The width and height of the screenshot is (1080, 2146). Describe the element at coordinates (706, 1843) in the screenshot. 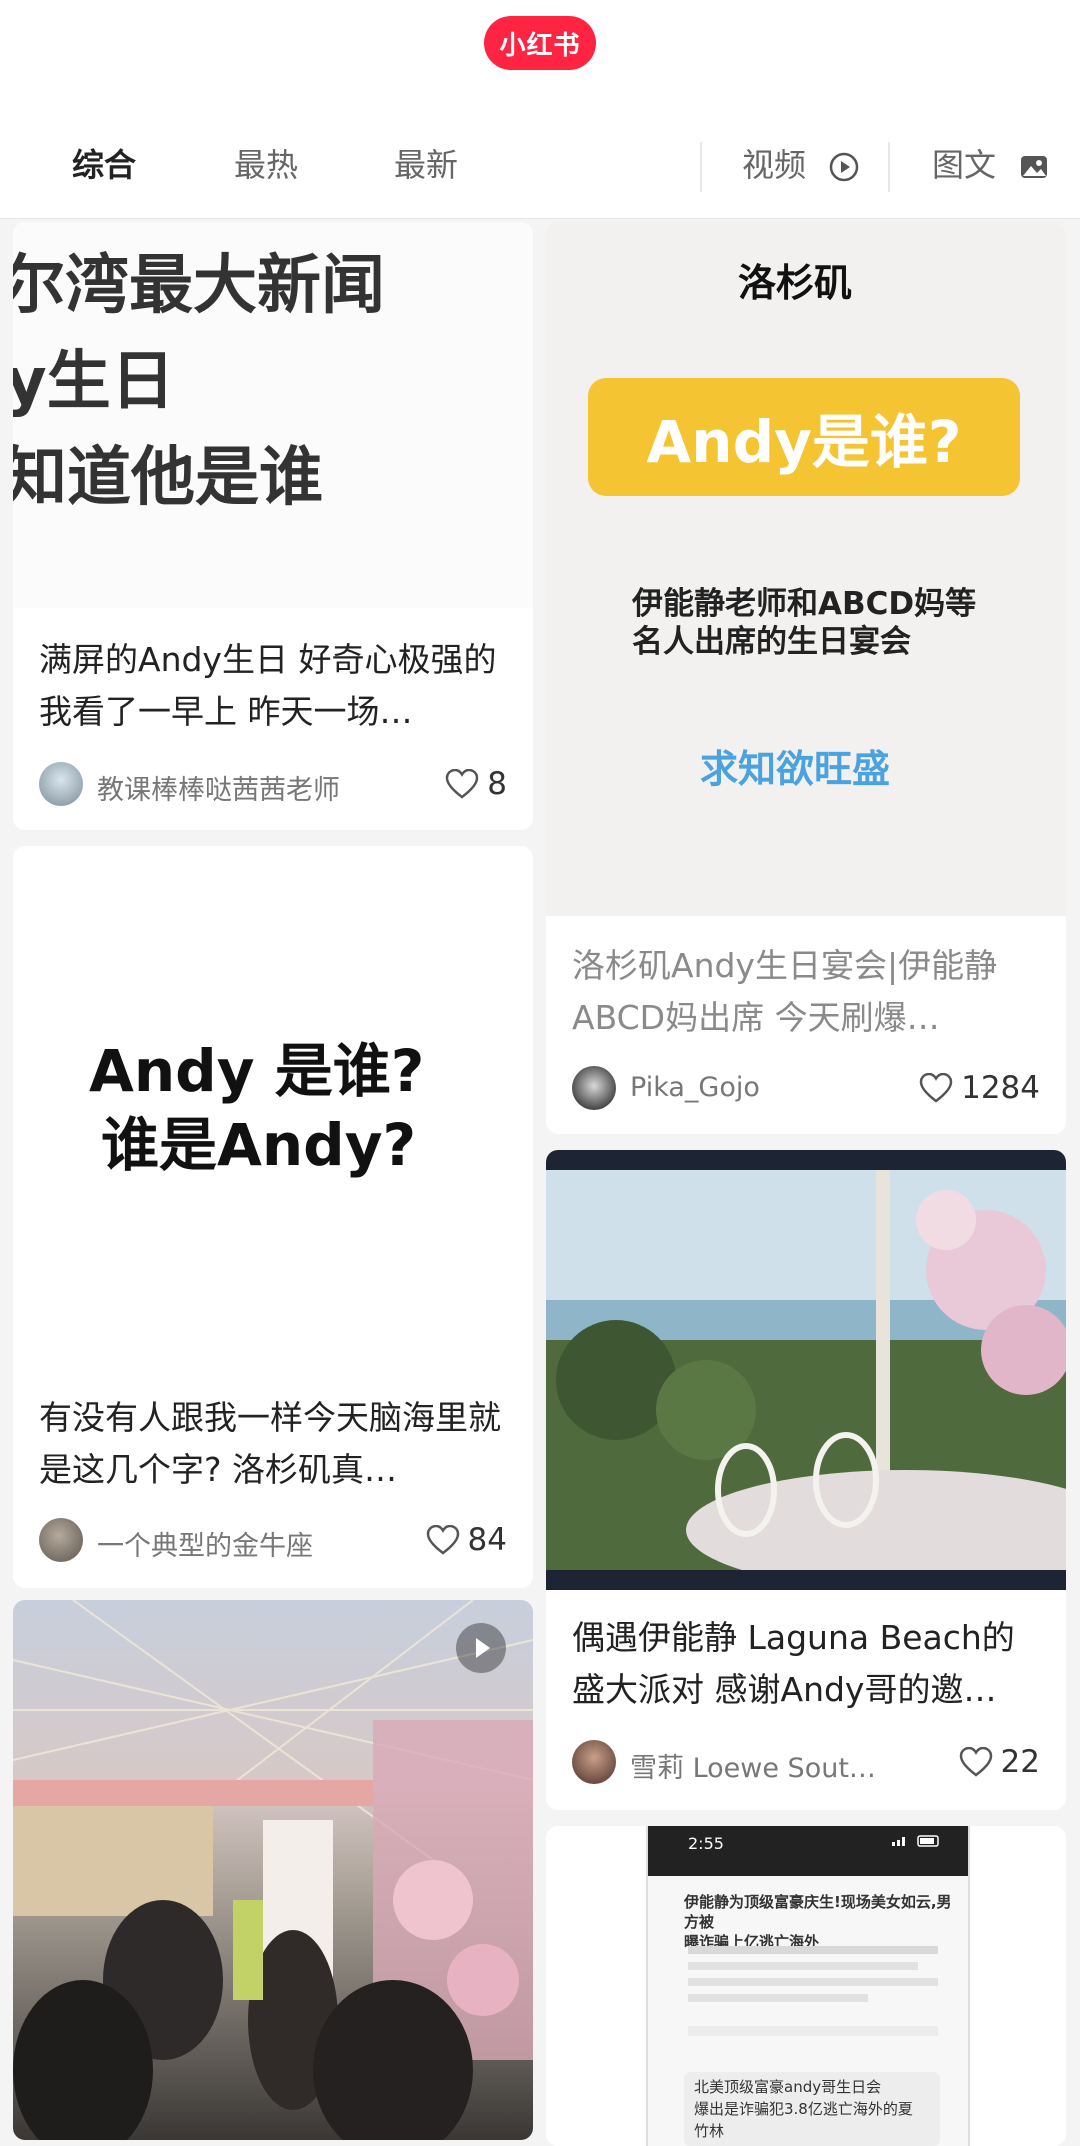

I see `phone-time: 2:55` at that location.